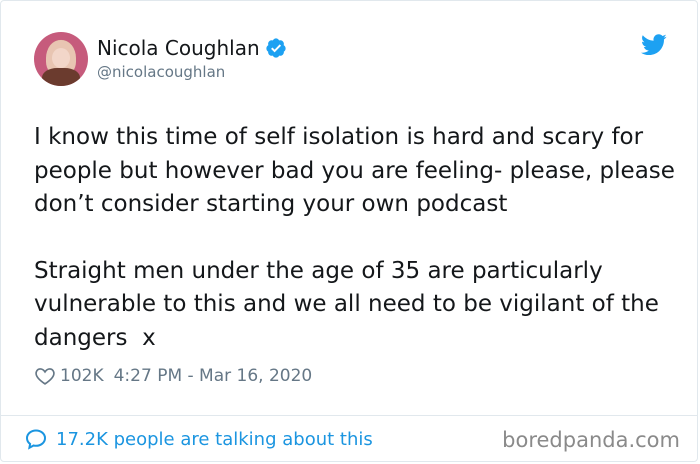 This screenshot has width=700, height=464. What do you see at coordinates (654, 45) in the screenshot?
I see `twitter-bird-icon` at bounding box center [654, 45].